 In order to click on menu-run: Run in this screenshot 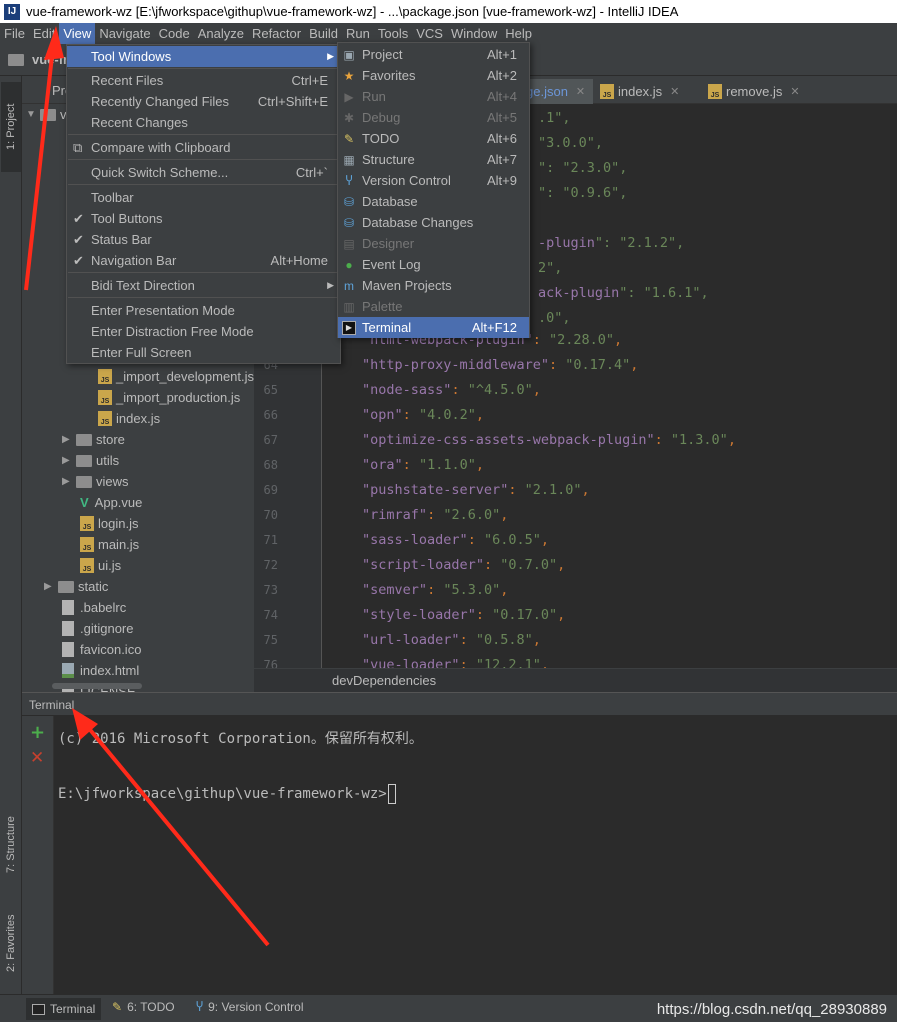, I will do `click(358, 33)`.